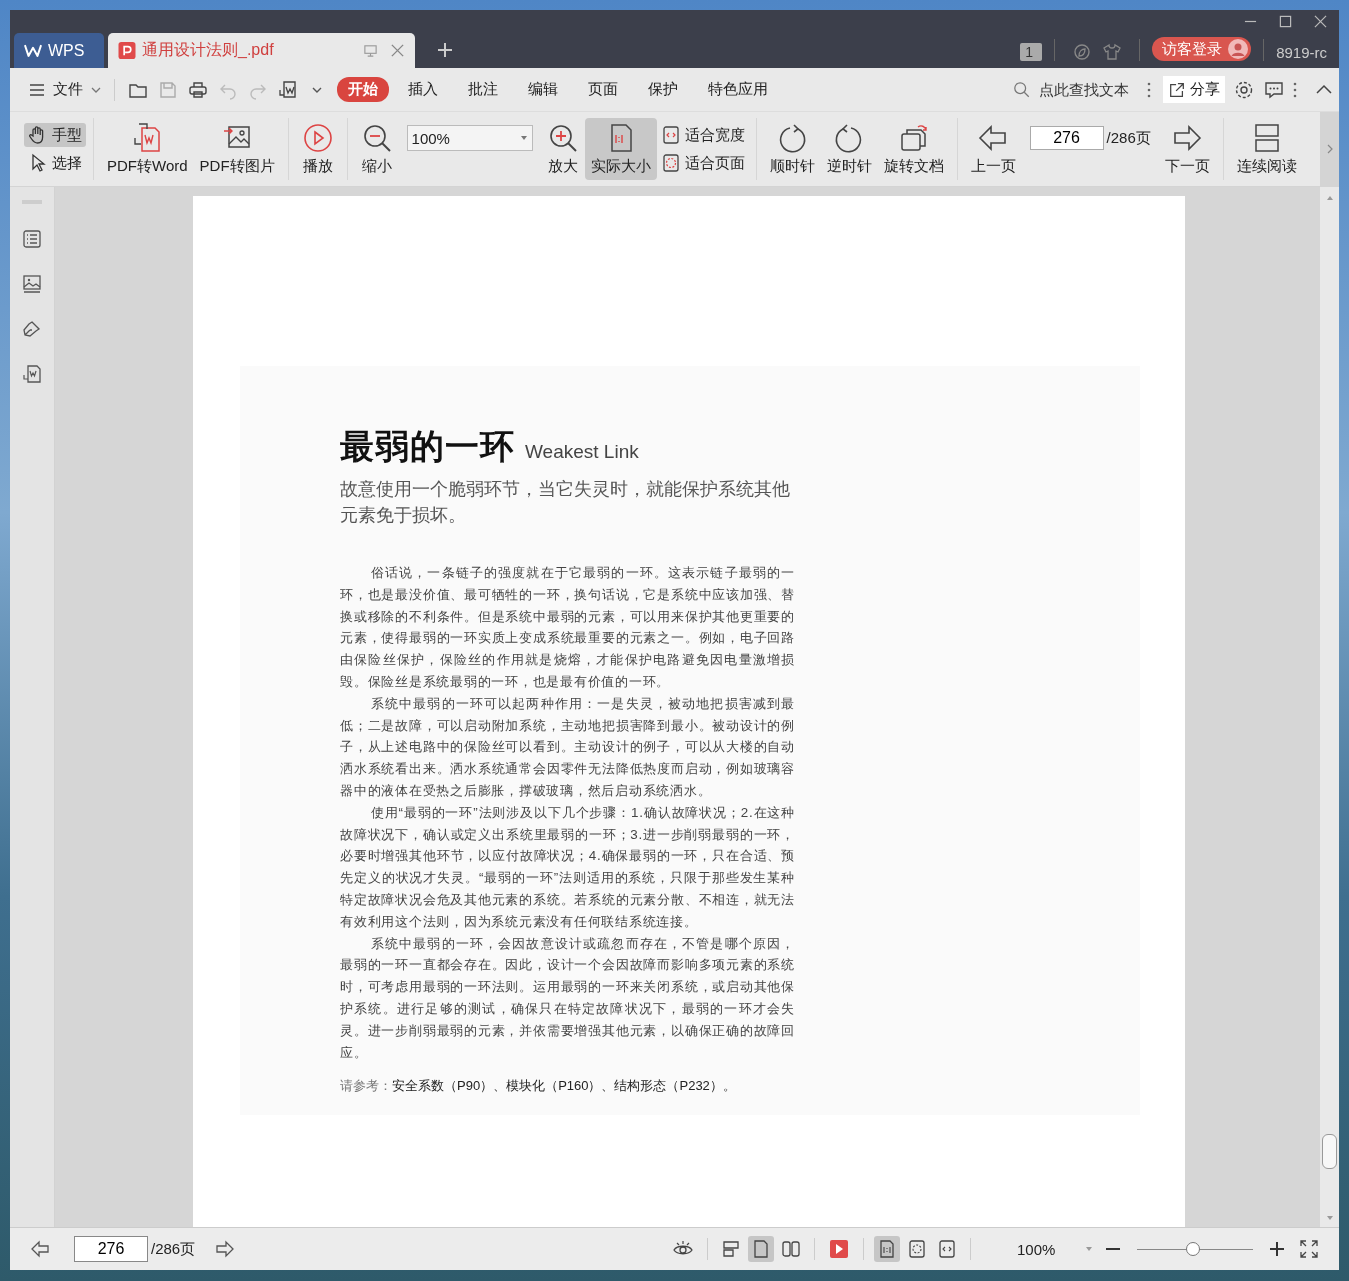 The image size is (1349, 1281). What do you see at coordinates (363, 89) in the screenshot?
I see `ribbon-tab: 开始` at bounding box center [363, 89].